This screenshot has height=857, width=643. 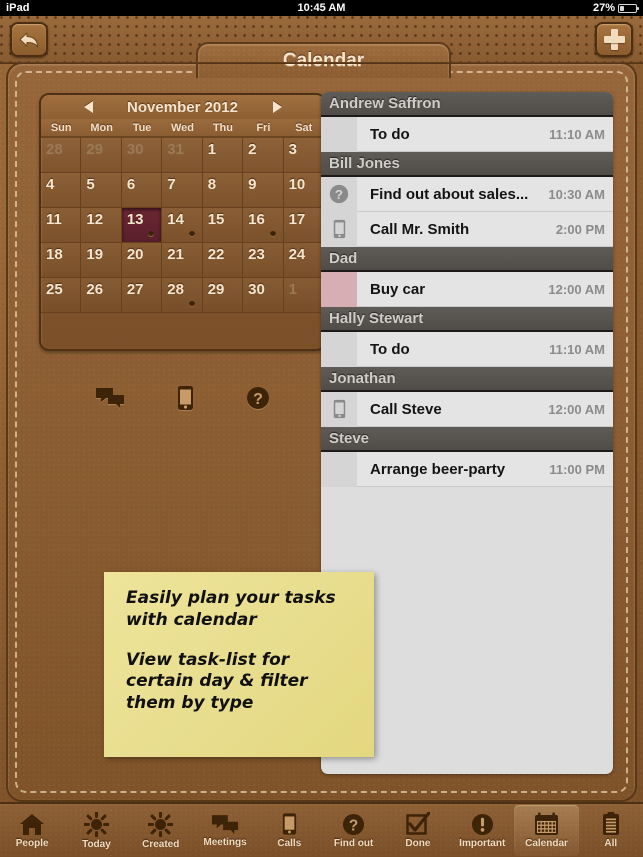 I want to click on page-title: Calendar, so click(x=323, y=60).